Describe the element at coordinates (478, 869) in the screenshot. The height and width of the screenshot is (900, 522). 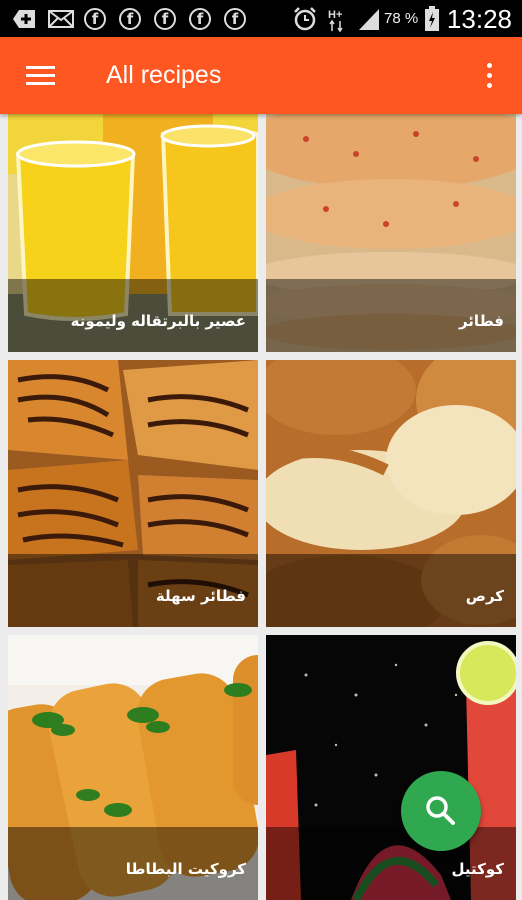
I see `recipe-title: كوكتيل` at that location.